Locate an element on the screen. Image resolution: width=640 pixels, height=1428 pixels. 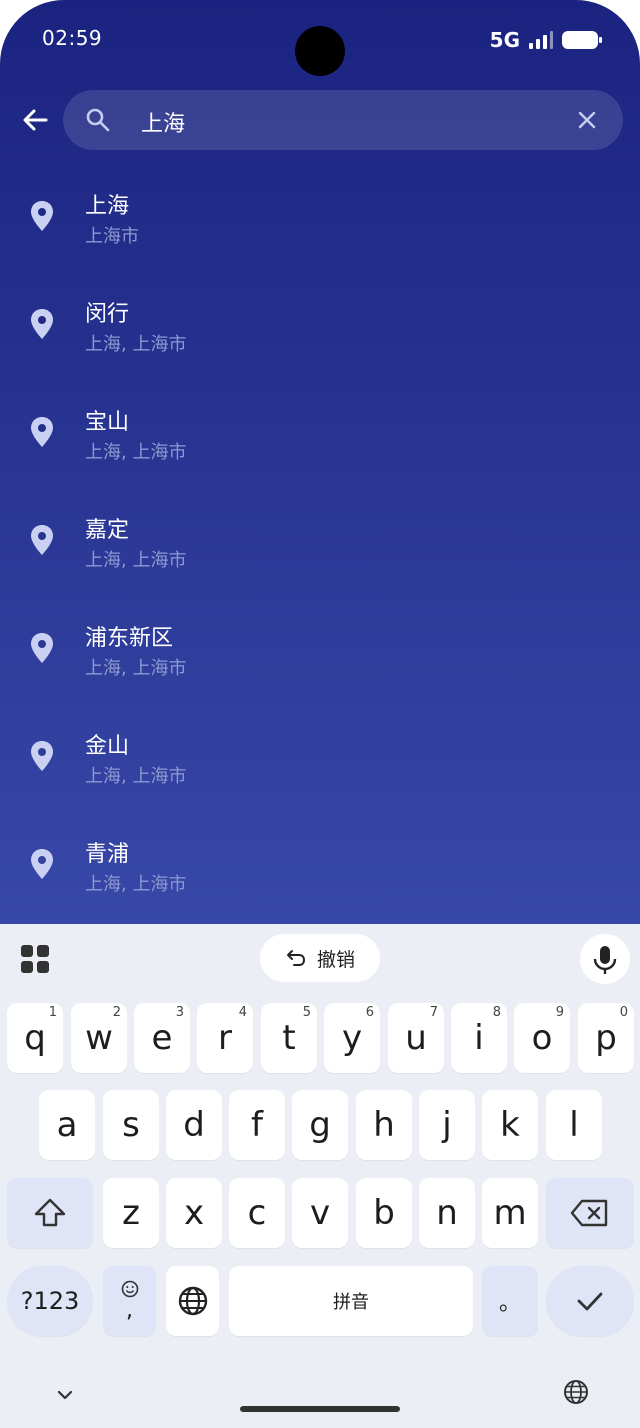
microphone-icon is located at coordinates (605, 960).